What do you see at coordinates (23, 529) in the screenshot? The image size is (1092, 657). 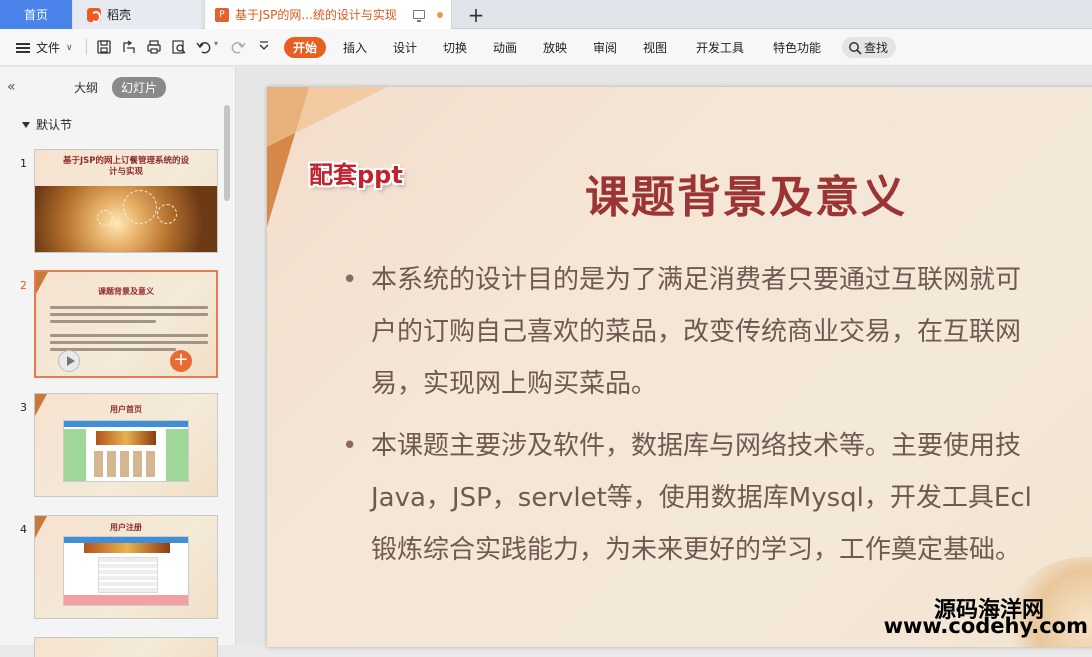 I see `slide-number: 4` at bounding box center [23, 529].